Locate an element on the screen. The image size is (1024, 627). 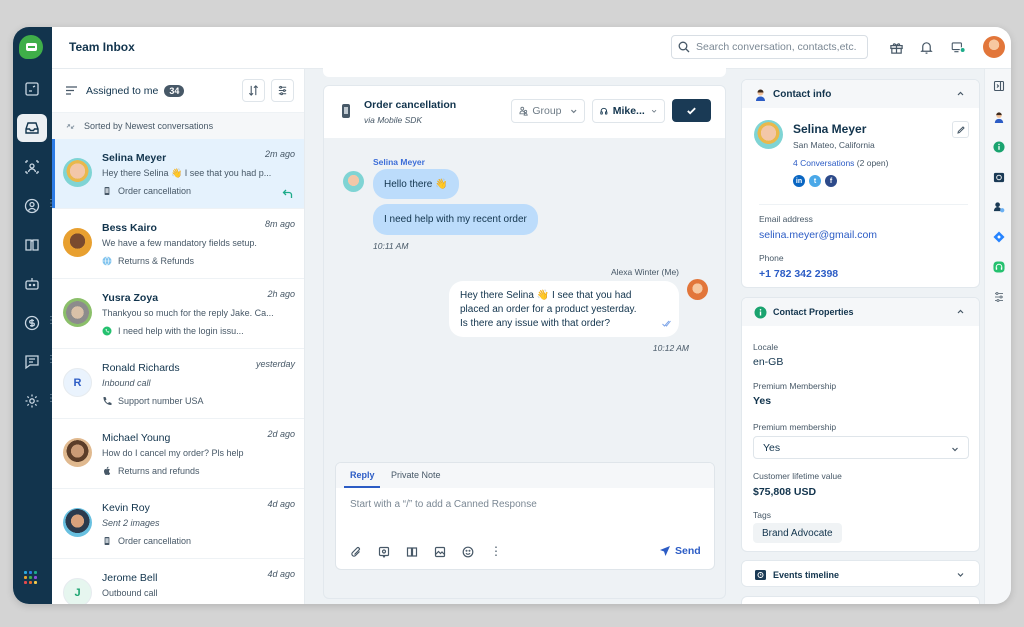
knowledge-base-button is located at coordinates (412, 551).